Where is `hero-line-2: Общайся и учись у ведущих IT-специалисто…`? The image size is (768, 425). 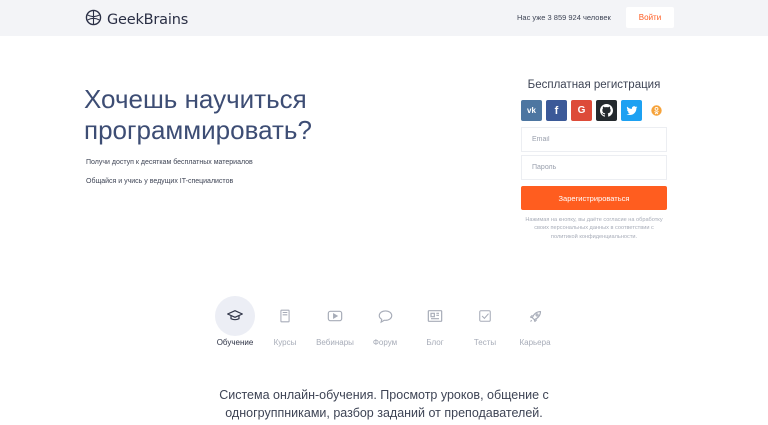
hero-line-2: Общайся и учись у ведущих IT-специалисто… is located at coordinates (160, 181).